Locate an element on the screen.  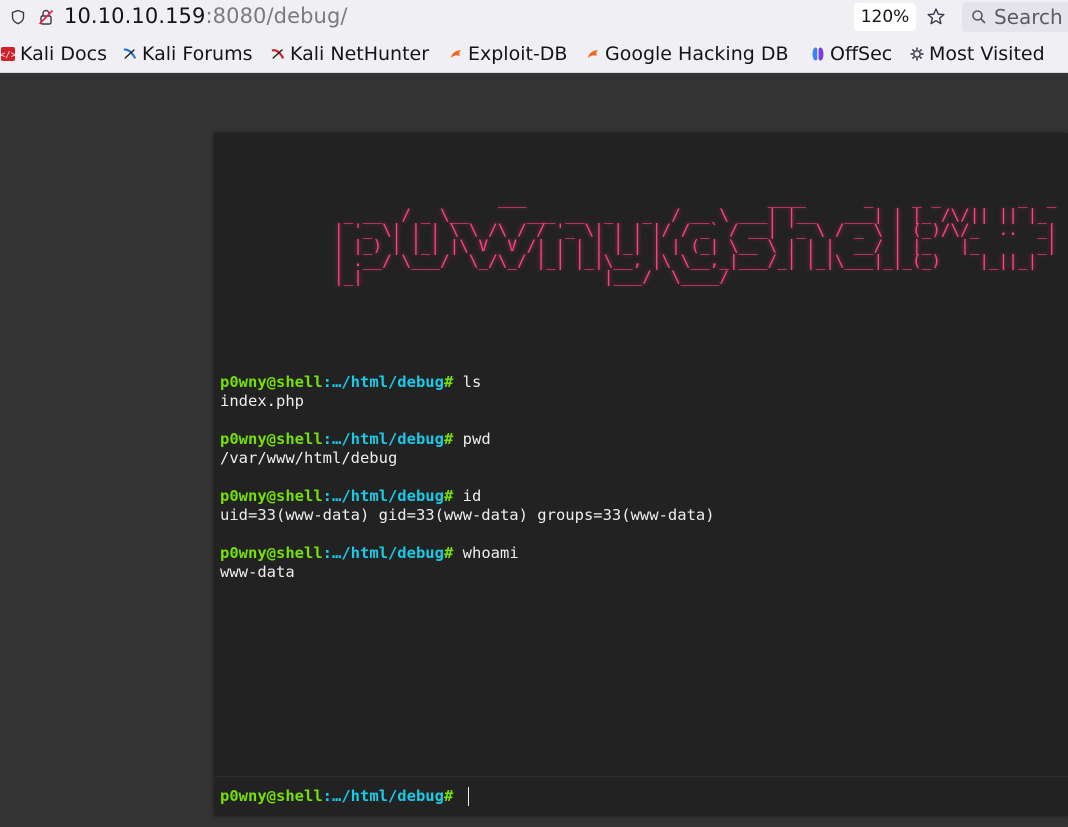
command-line: p0wny@shell:…/html/debug# id is located at coordinates (640, 496).